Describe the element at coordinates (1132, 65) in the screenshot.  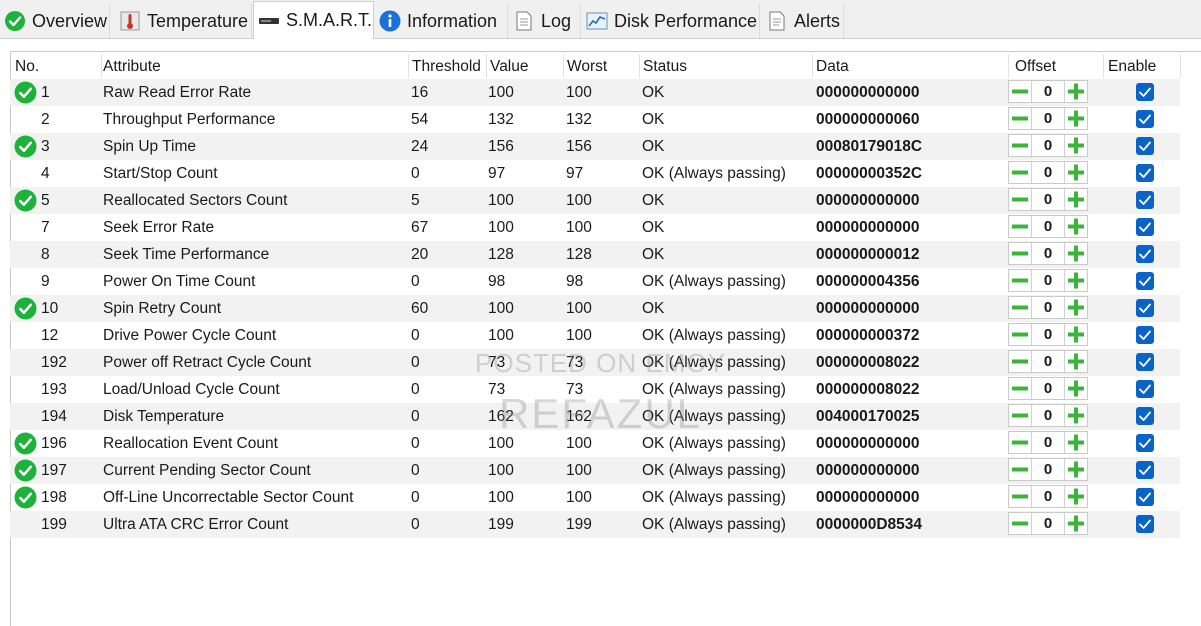
I see `column-header-enable: Enable` at that location.